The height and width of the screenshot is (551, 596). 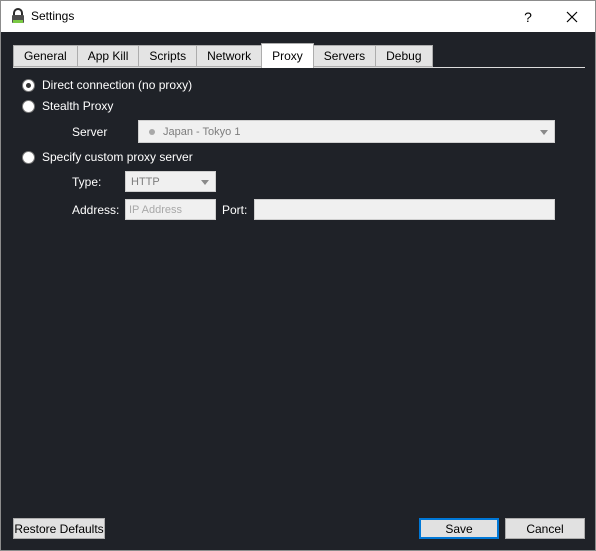 I want to click on custom-proxy-option: Specify custom proxy server, so click(x=107, y=157).